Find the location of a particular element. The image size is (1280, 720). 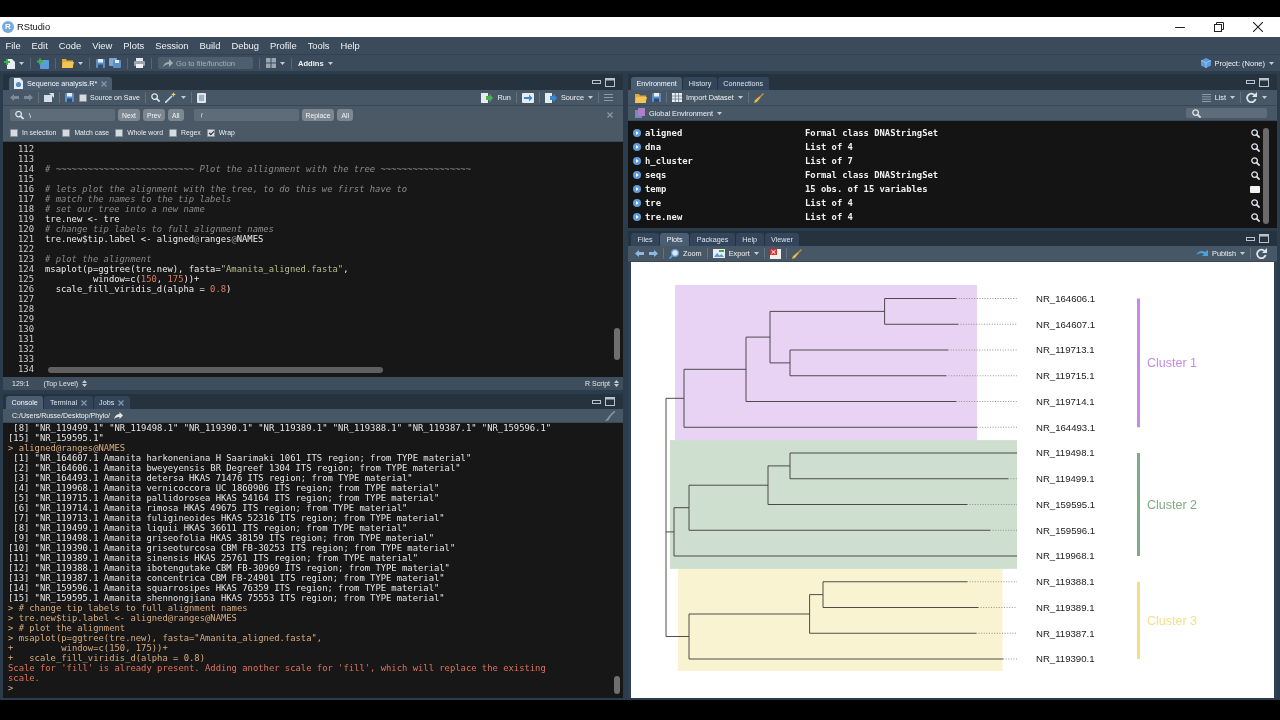

forward-arrow-icon is located at coordinates (653, 253).